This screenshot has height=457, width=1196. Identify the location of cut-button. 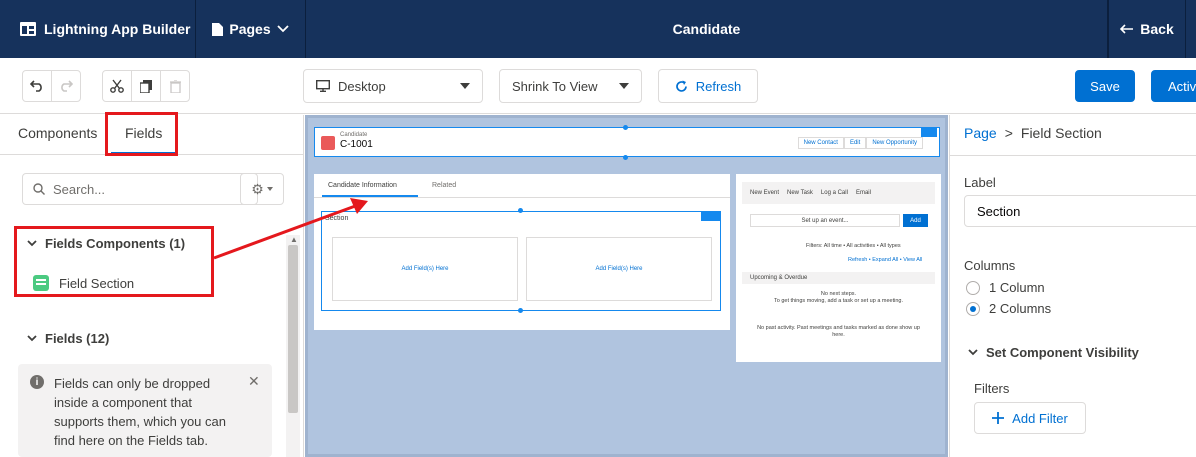
(117, 86).